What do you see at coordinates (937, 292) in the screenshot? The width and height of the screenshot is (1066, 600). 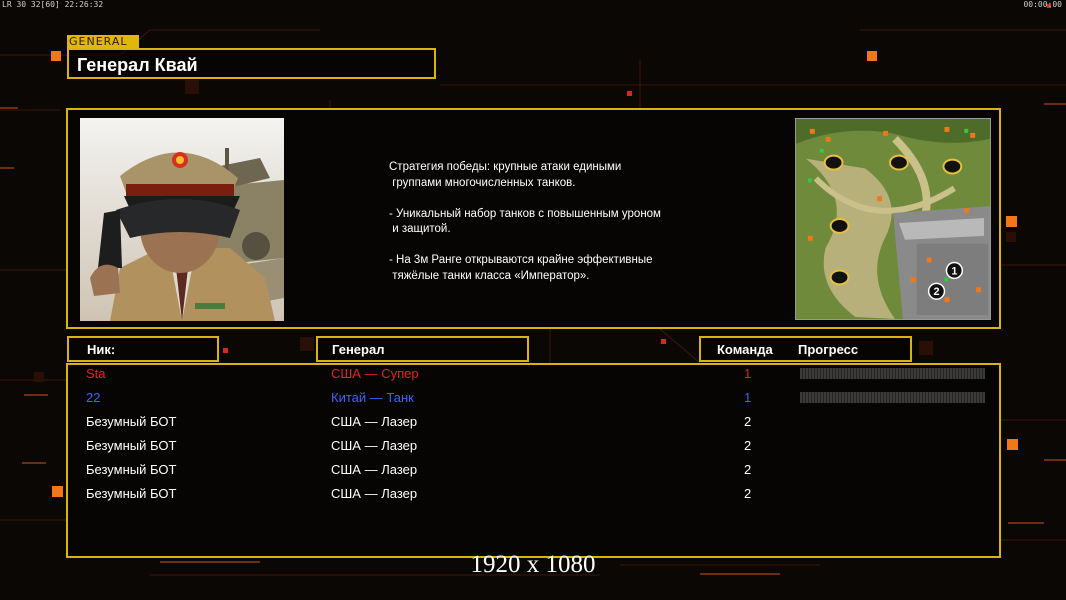 I see `start-label-2: 2` at bounding box center [937, 292].